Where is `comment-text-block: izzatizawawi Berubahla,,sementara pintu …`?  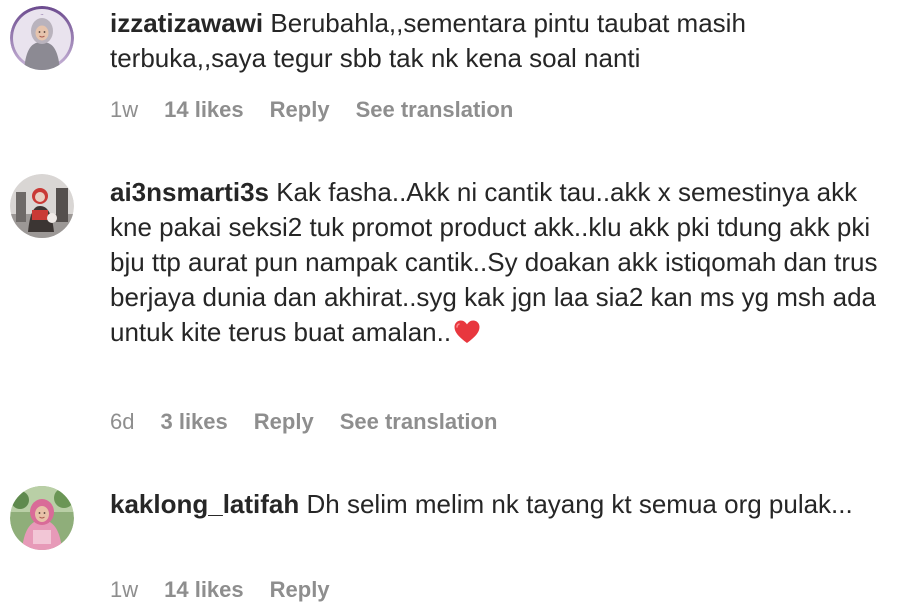
comment-text-block: izzatizawawi Berubahla,,sementara pintu … is located at coordinates (505, 41).